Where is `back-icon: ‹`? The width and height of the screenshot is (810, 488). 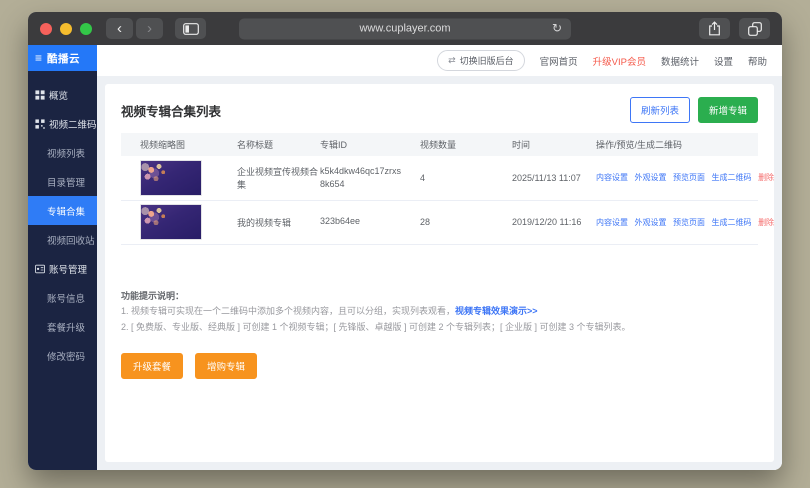 back-icon: ‹ is located at coordinates (119, 28).